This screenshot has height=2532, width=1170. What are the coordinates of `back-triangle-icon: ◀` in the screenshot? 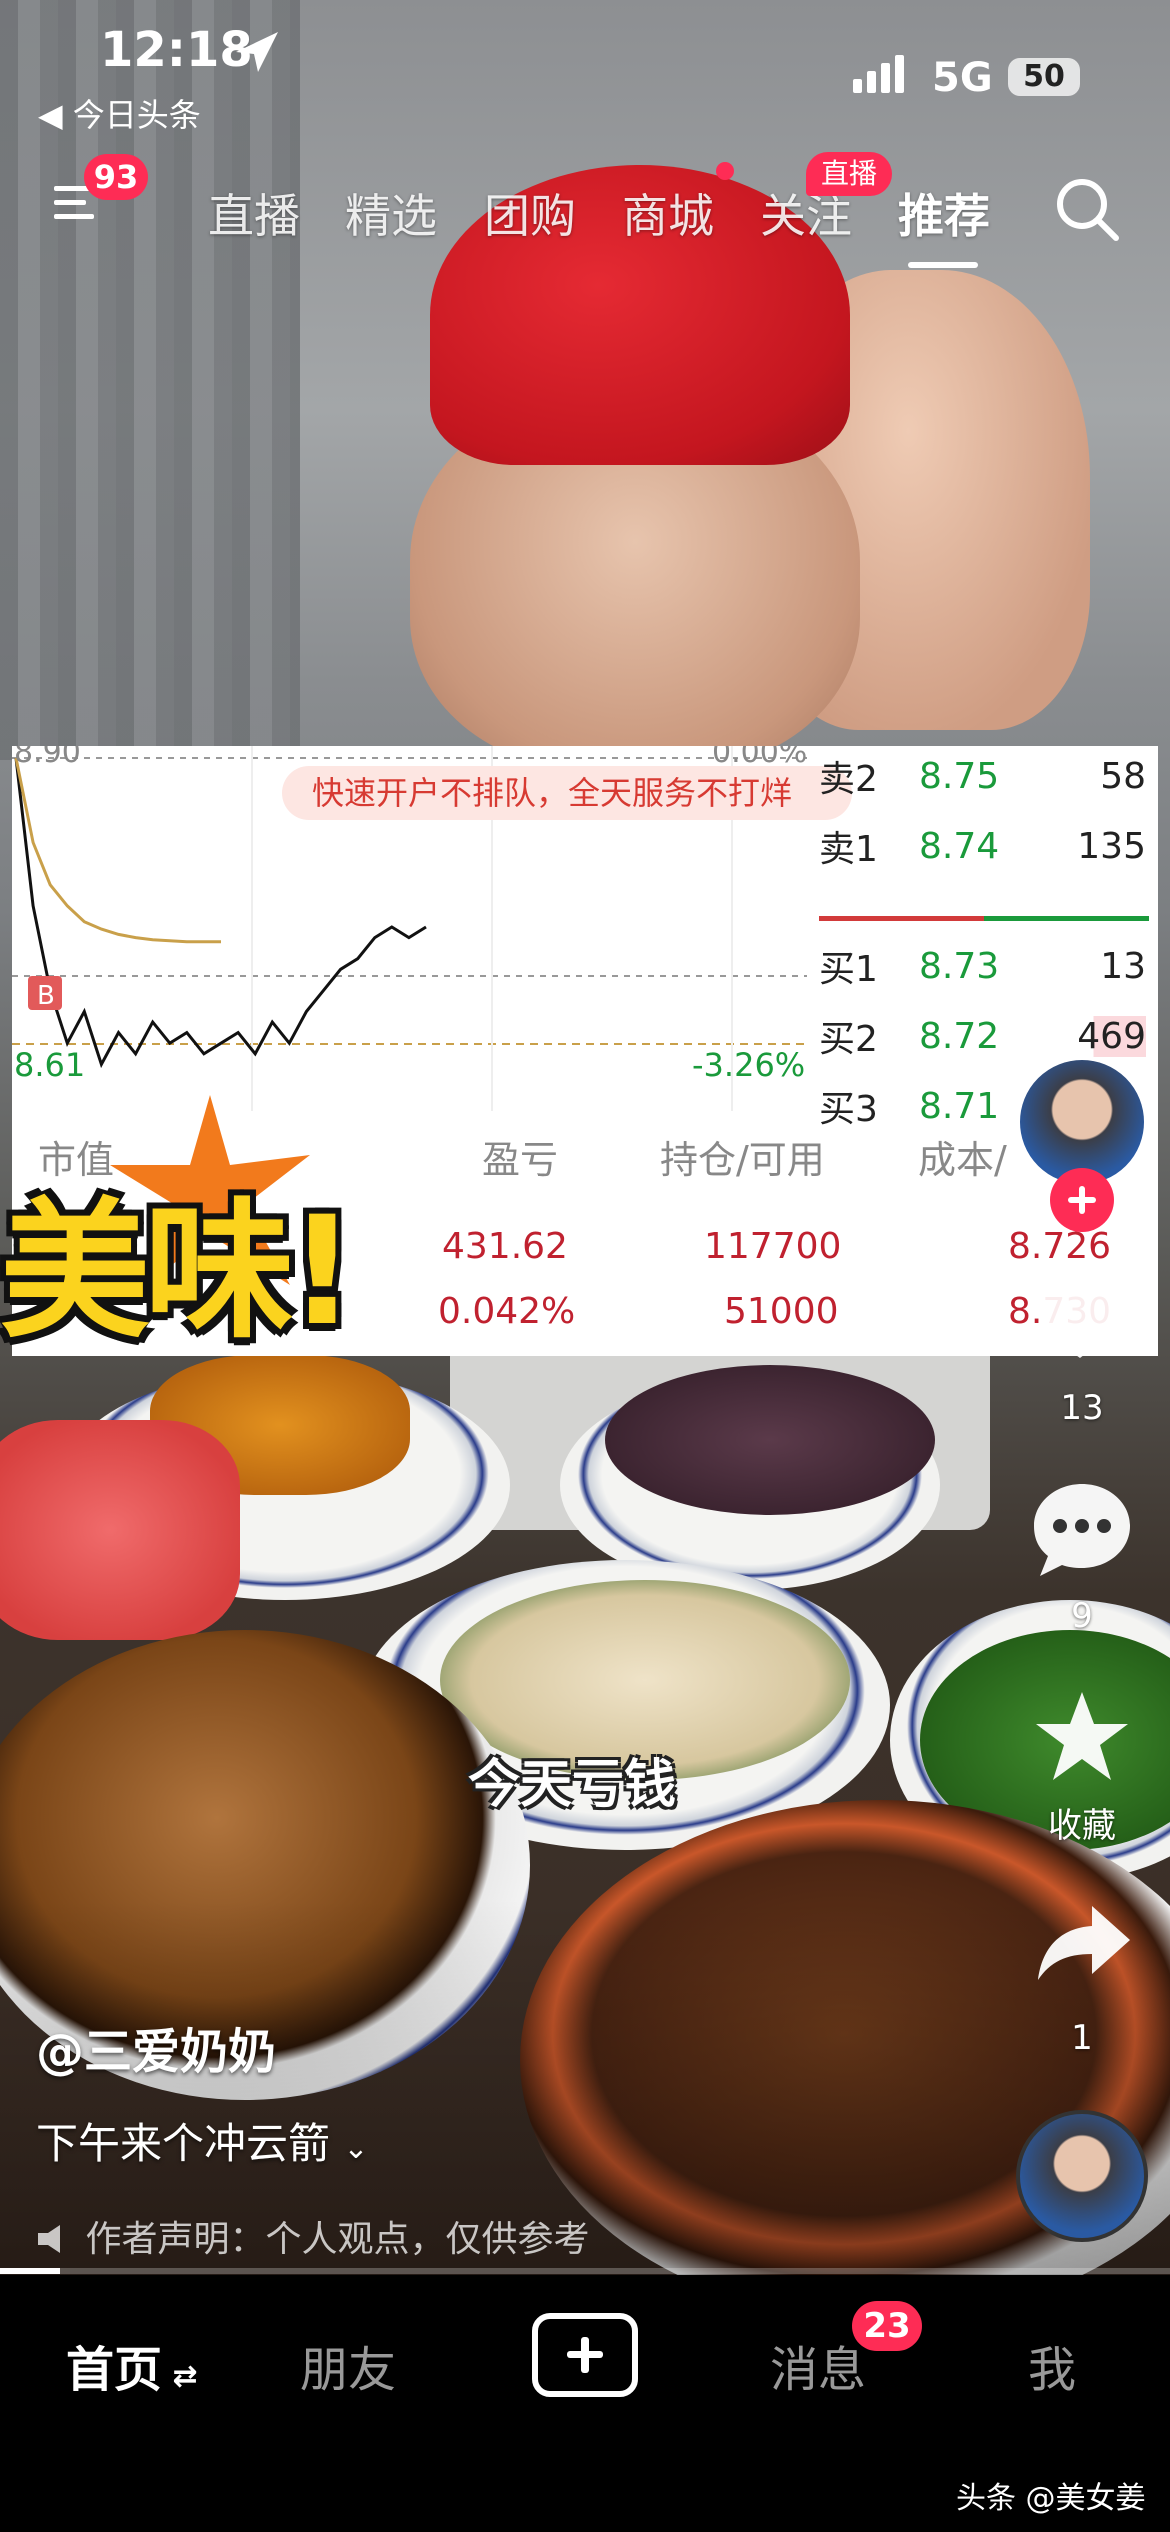 It's located at (55, 115).